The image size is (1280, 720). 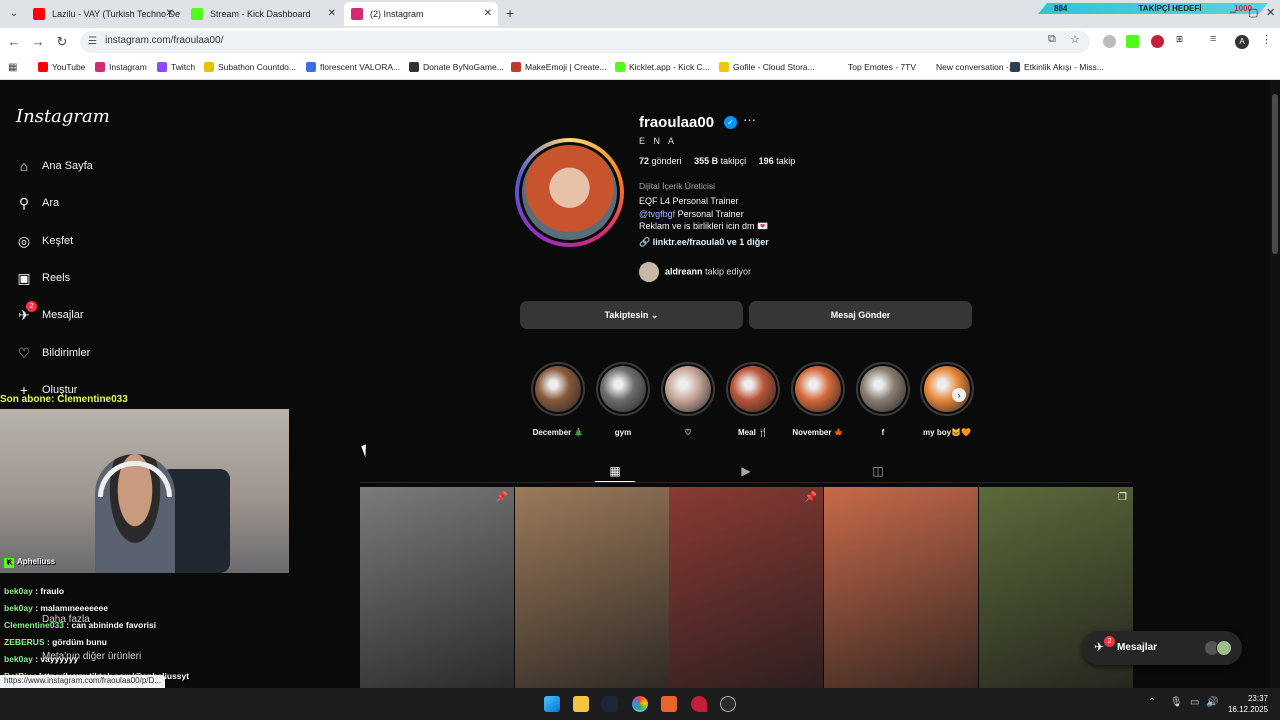 I want to click on instagram-favicon-icon, so click(x=357, y=14).